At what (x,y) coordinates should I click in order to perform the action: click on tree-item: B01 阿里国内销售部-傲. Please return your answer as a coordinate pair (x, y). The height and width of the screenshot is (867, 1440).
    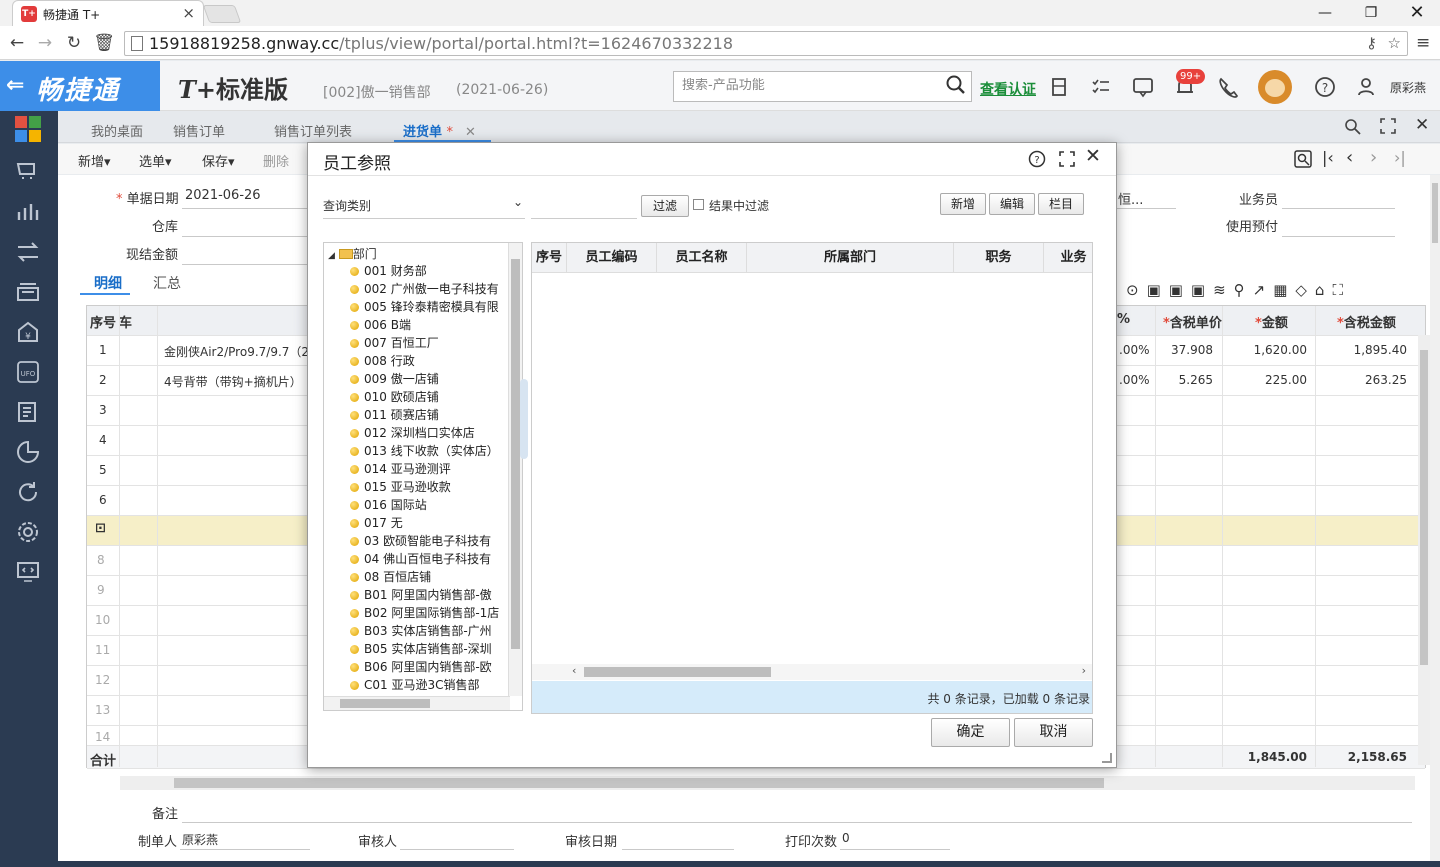
    Looking at the image, I should click on (421, 595).